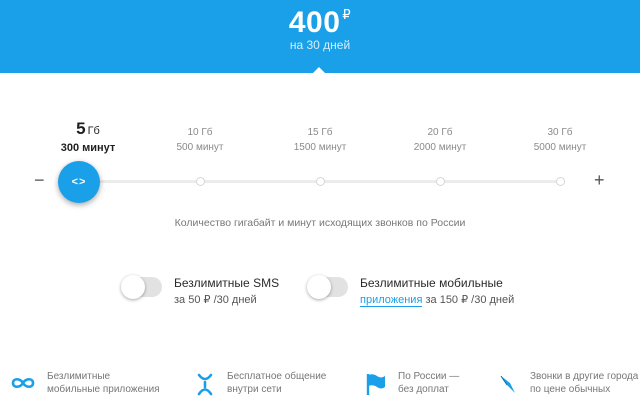 This screenshot has width=640, height=407. What do you see at coordinates (79, 182) in the screenshot?
I see `slider-handle: <>` at bounding box center [79, 182].